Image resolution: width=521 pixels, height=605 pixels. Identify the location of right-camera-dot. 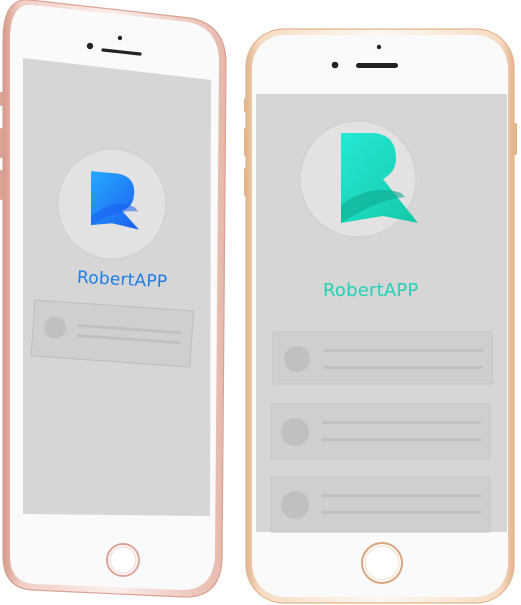
(379, 47).